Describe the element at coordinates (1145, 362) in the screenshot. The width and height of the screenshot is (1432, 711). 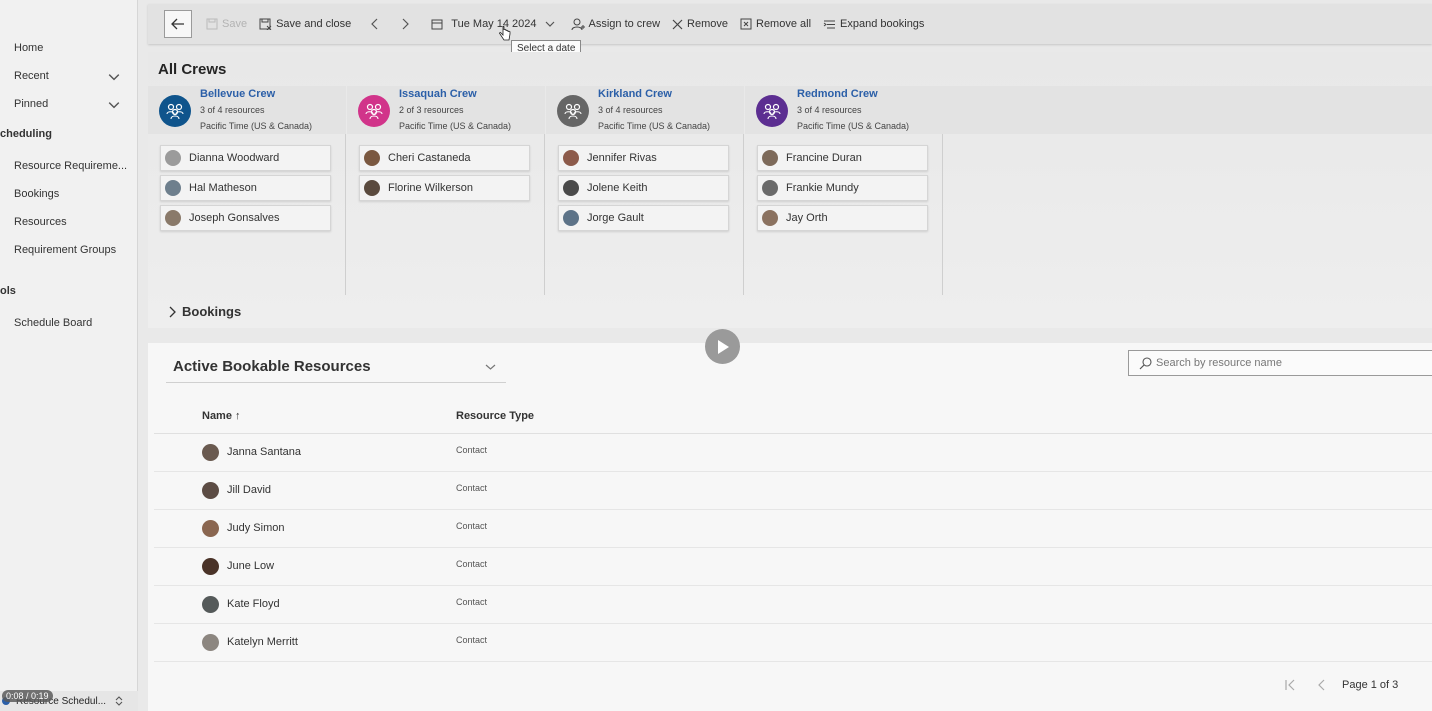
I see `search-icon` at that location.